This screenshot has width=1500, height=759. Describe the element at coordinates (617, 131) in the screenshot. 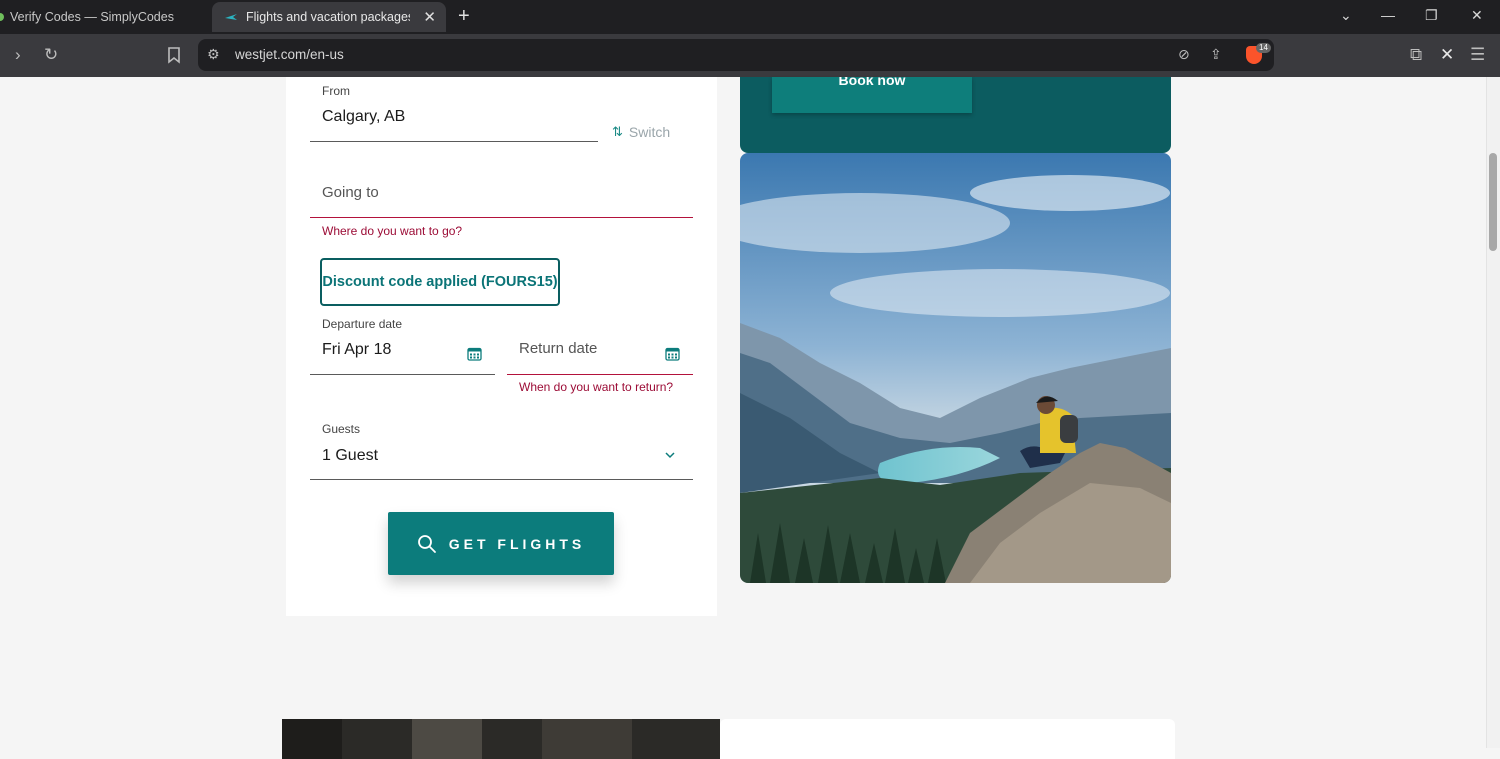

I see `swap-arrows-icon: ⇅` at that location.